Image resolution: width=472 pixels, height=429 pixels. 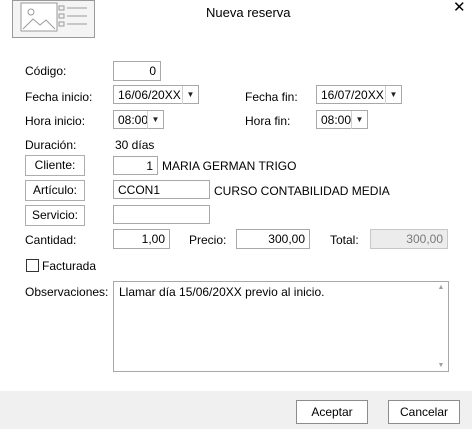 What do you see at coordinates (46, 71) in the screenshot?
I see `codigo-label: Código:` at bounding box center [46, 71].